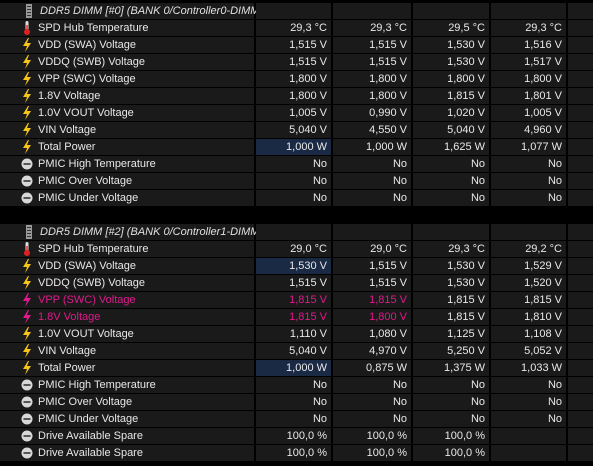 This screenshot has height=466, width=593. I want to click on avg-value: 1,077 W, so click(528, 147).